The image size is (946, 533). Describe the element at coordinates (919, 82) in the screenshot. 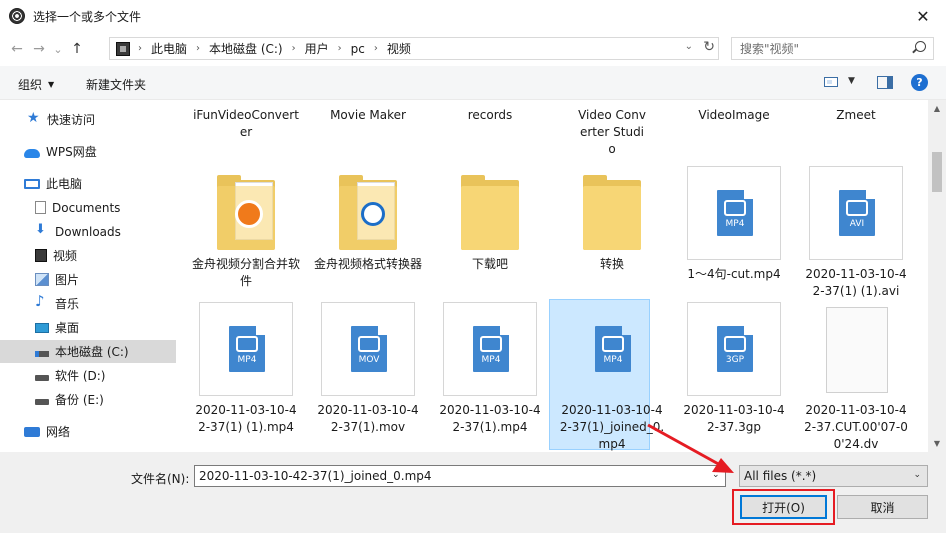

I see `help-icon: ?` at that location.